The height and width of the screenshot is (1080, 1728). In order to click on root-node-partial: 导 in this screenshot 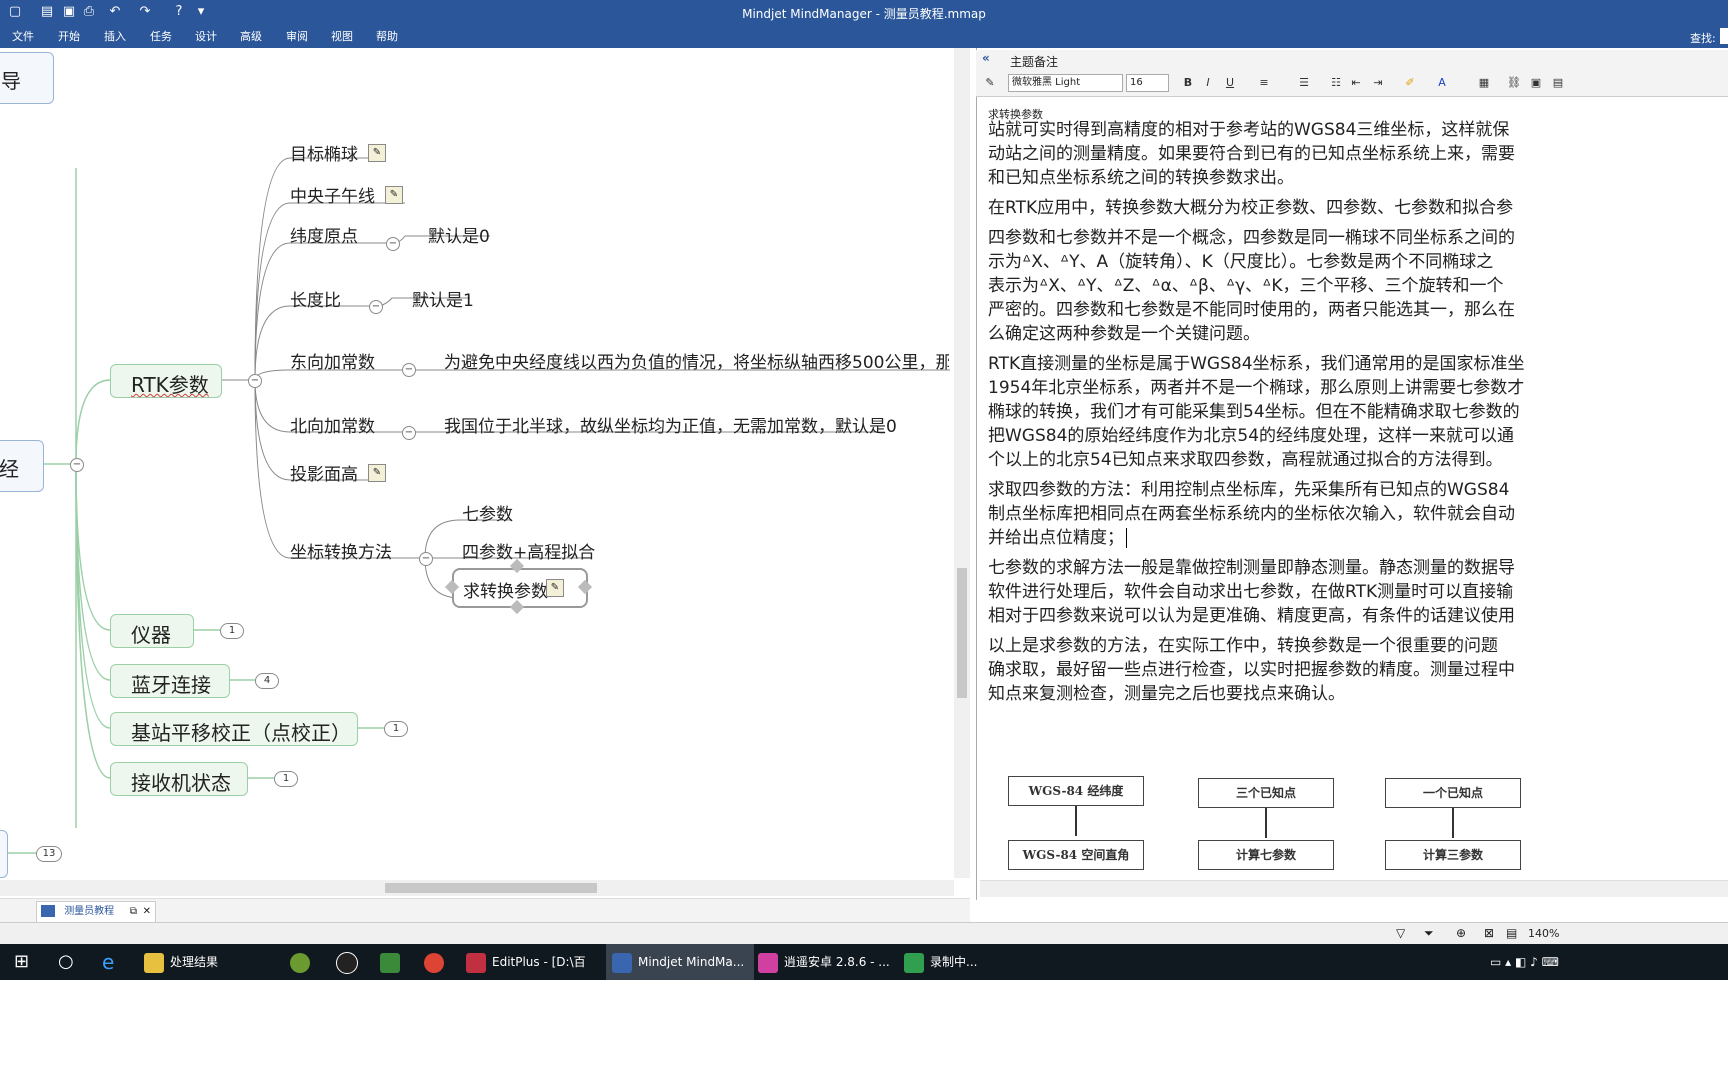, I will do `click(27, 78)`.